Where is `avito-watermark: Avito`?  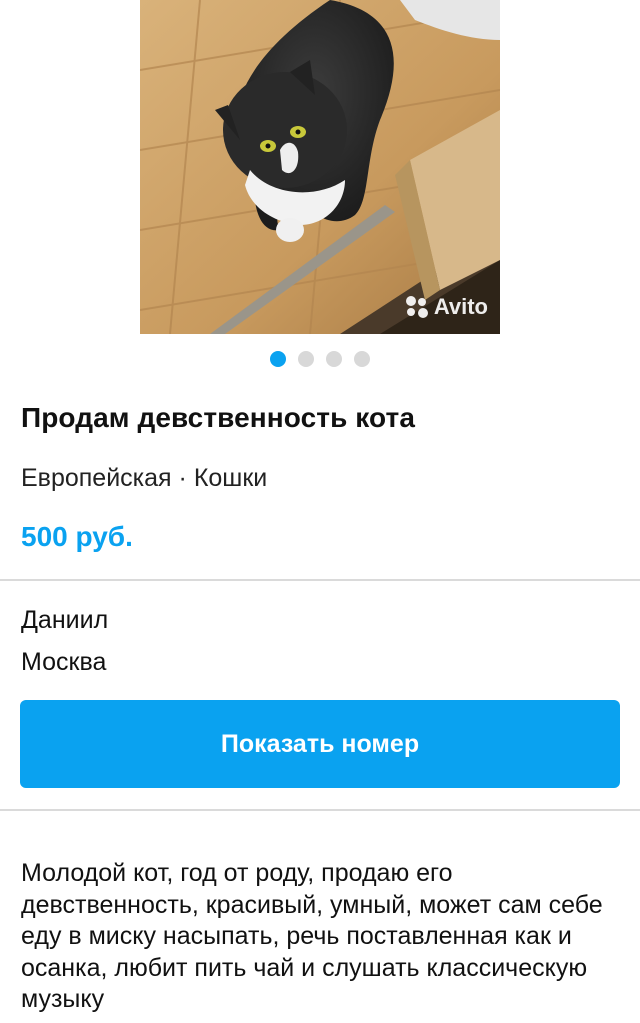
avito-watermark: Avito is located at coordinates (446, 307).